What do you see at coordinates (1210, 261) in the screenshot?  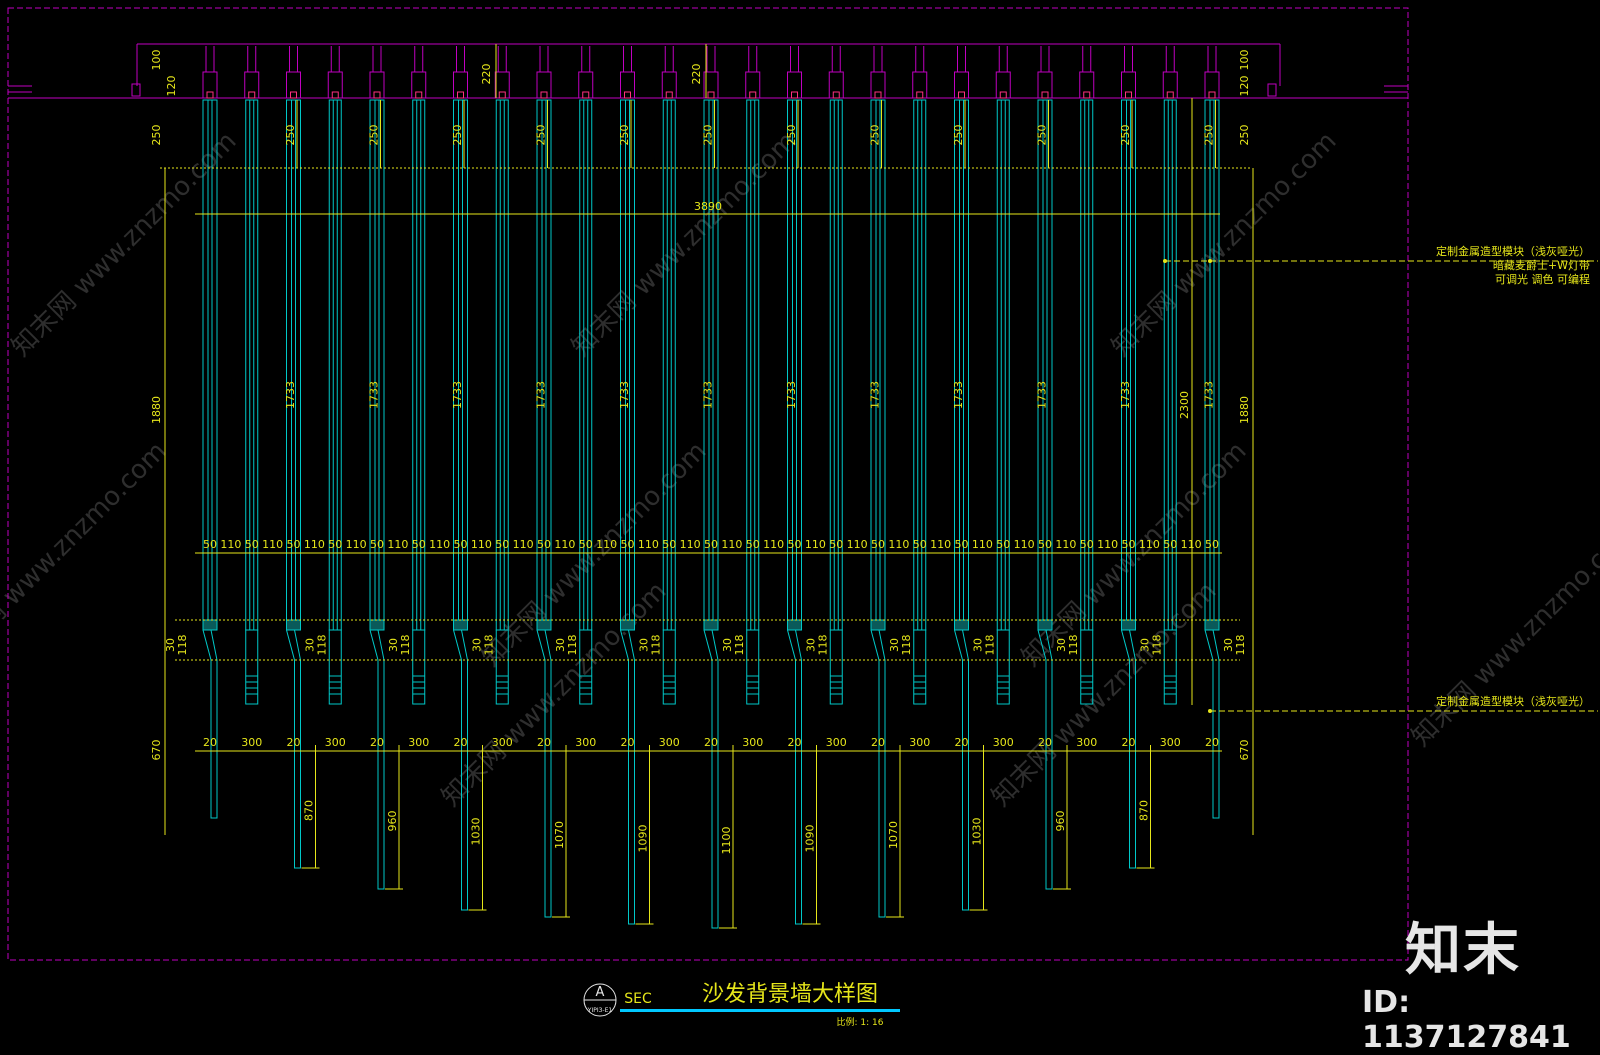 I see `note-1-dot` at bounding box center [1210, 261].